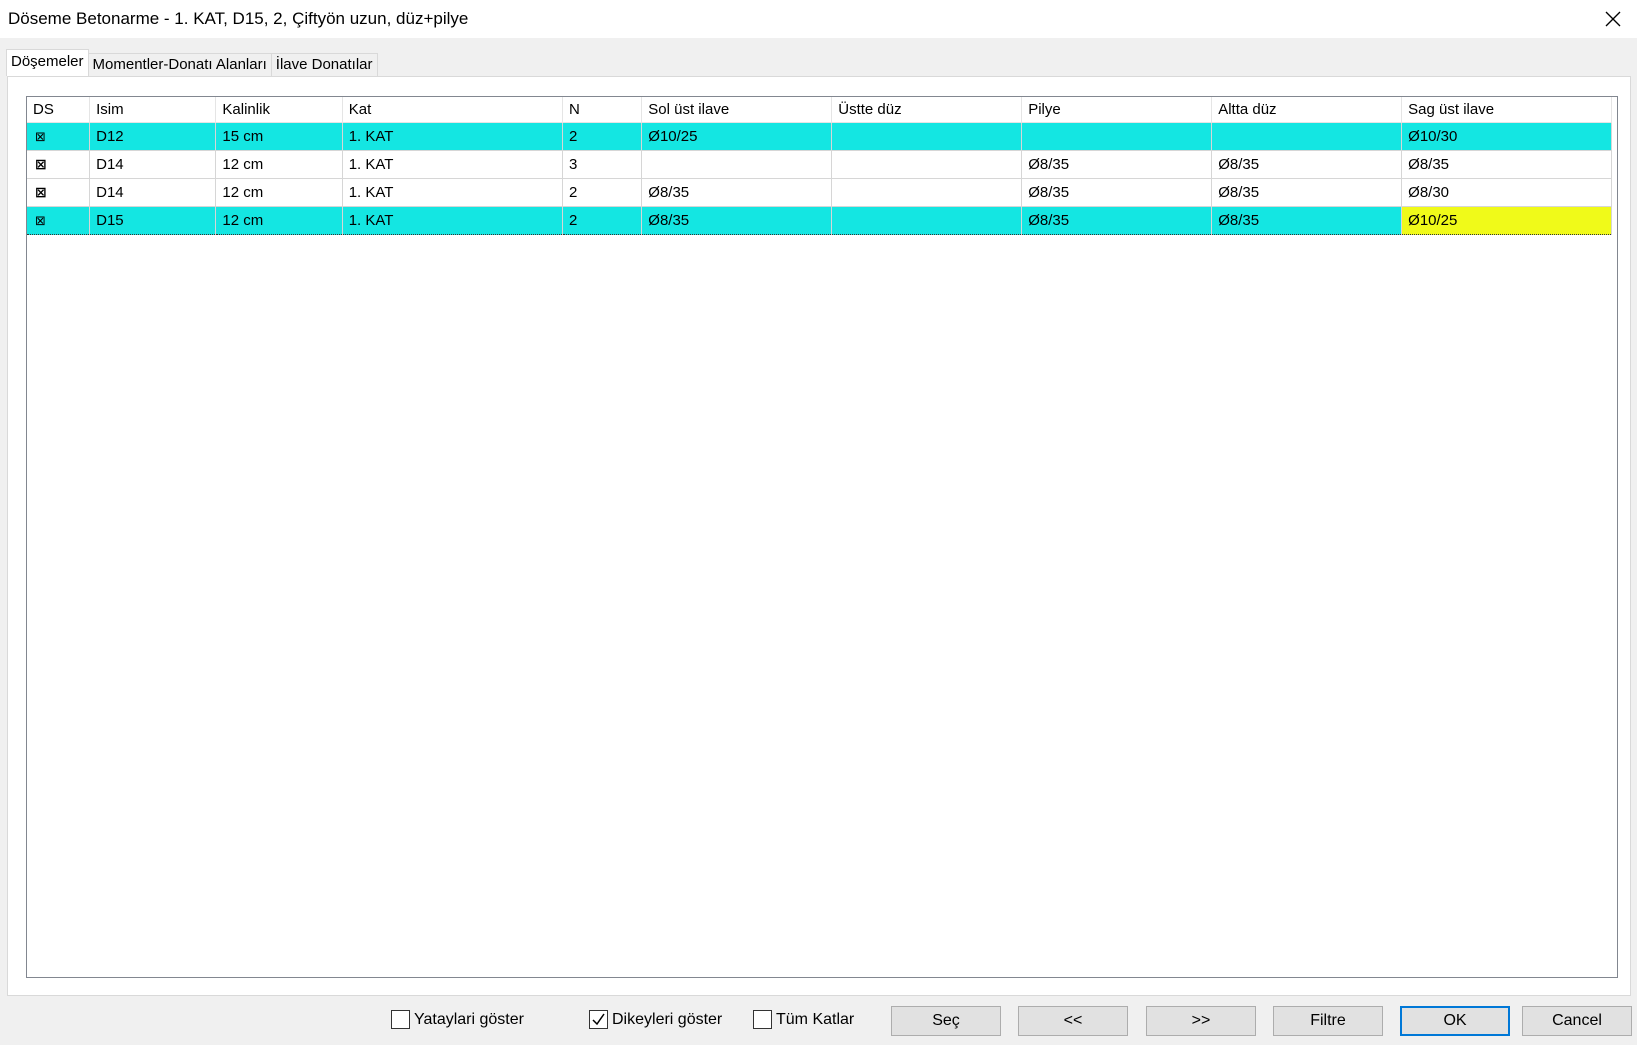 This screenshot has height=1045, width=1637. I want to click on yataylari-checkbox: Yataylari göster, so click(457, 1019).